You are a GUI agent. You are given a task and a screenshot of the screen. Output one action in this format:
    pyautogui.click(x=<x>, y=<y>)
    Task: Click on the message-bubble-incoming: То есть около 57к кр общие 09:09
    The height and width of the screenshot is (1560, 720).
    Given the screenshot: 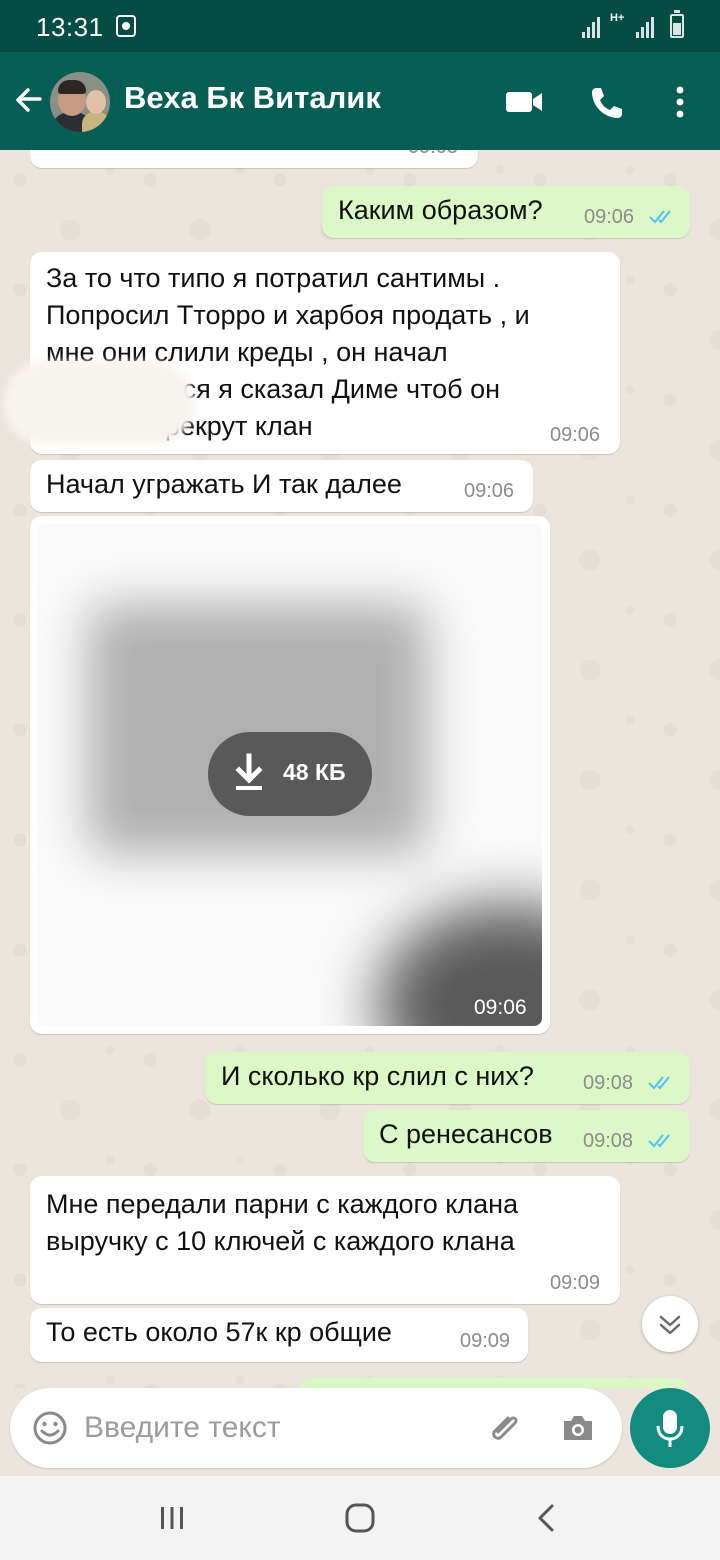 What is the action you would take?
    pyautogui.click(x=279, y=1335)
    